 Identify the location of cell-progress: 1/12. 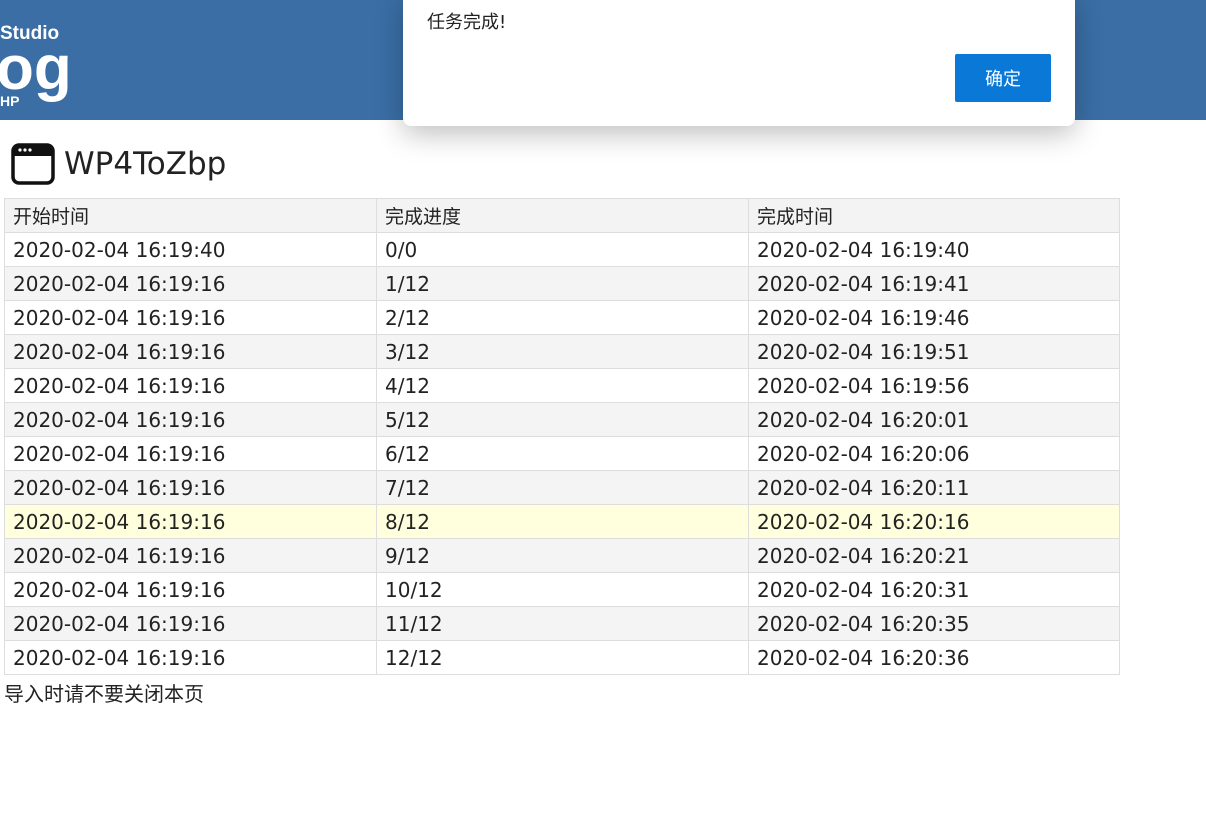
(562, 283).